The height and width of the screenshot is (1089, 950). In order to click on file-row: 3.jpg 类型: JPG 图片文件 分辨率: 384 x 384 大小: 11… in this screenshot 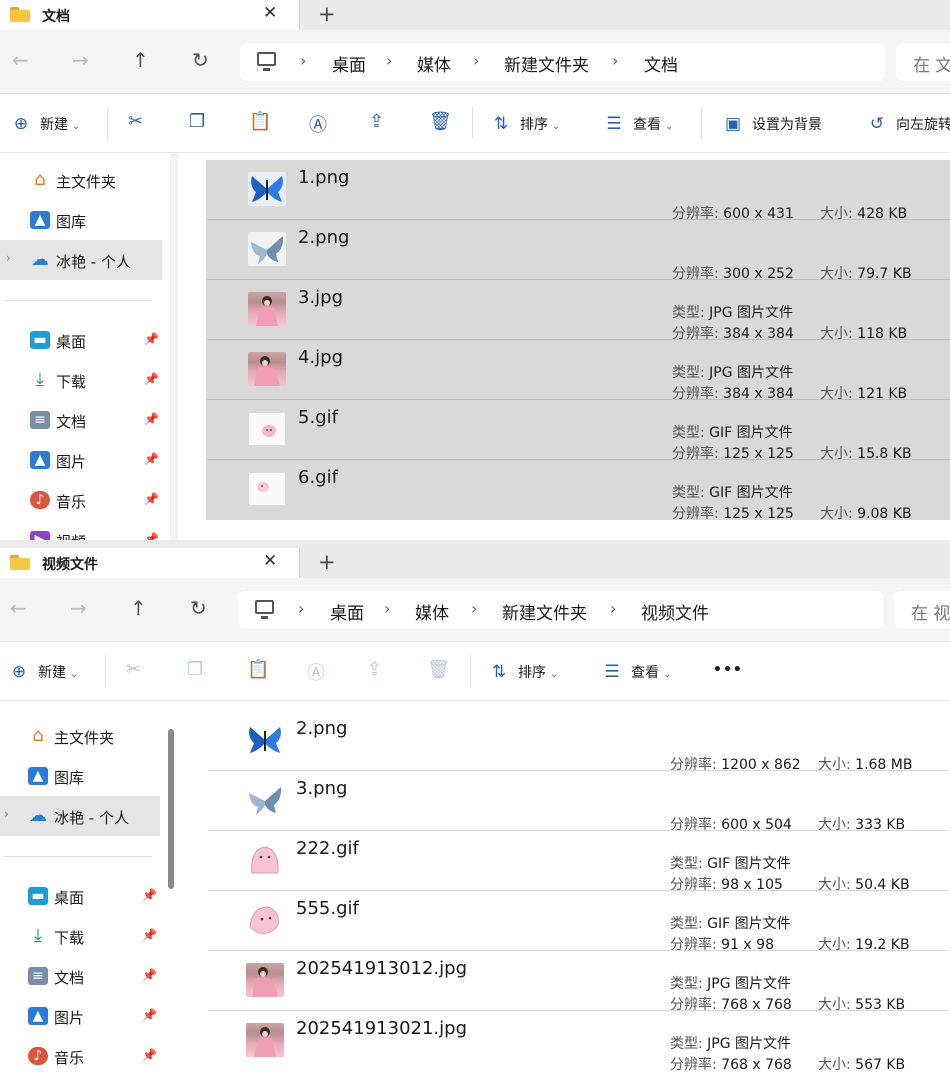, I will do `click(578, 311)`.